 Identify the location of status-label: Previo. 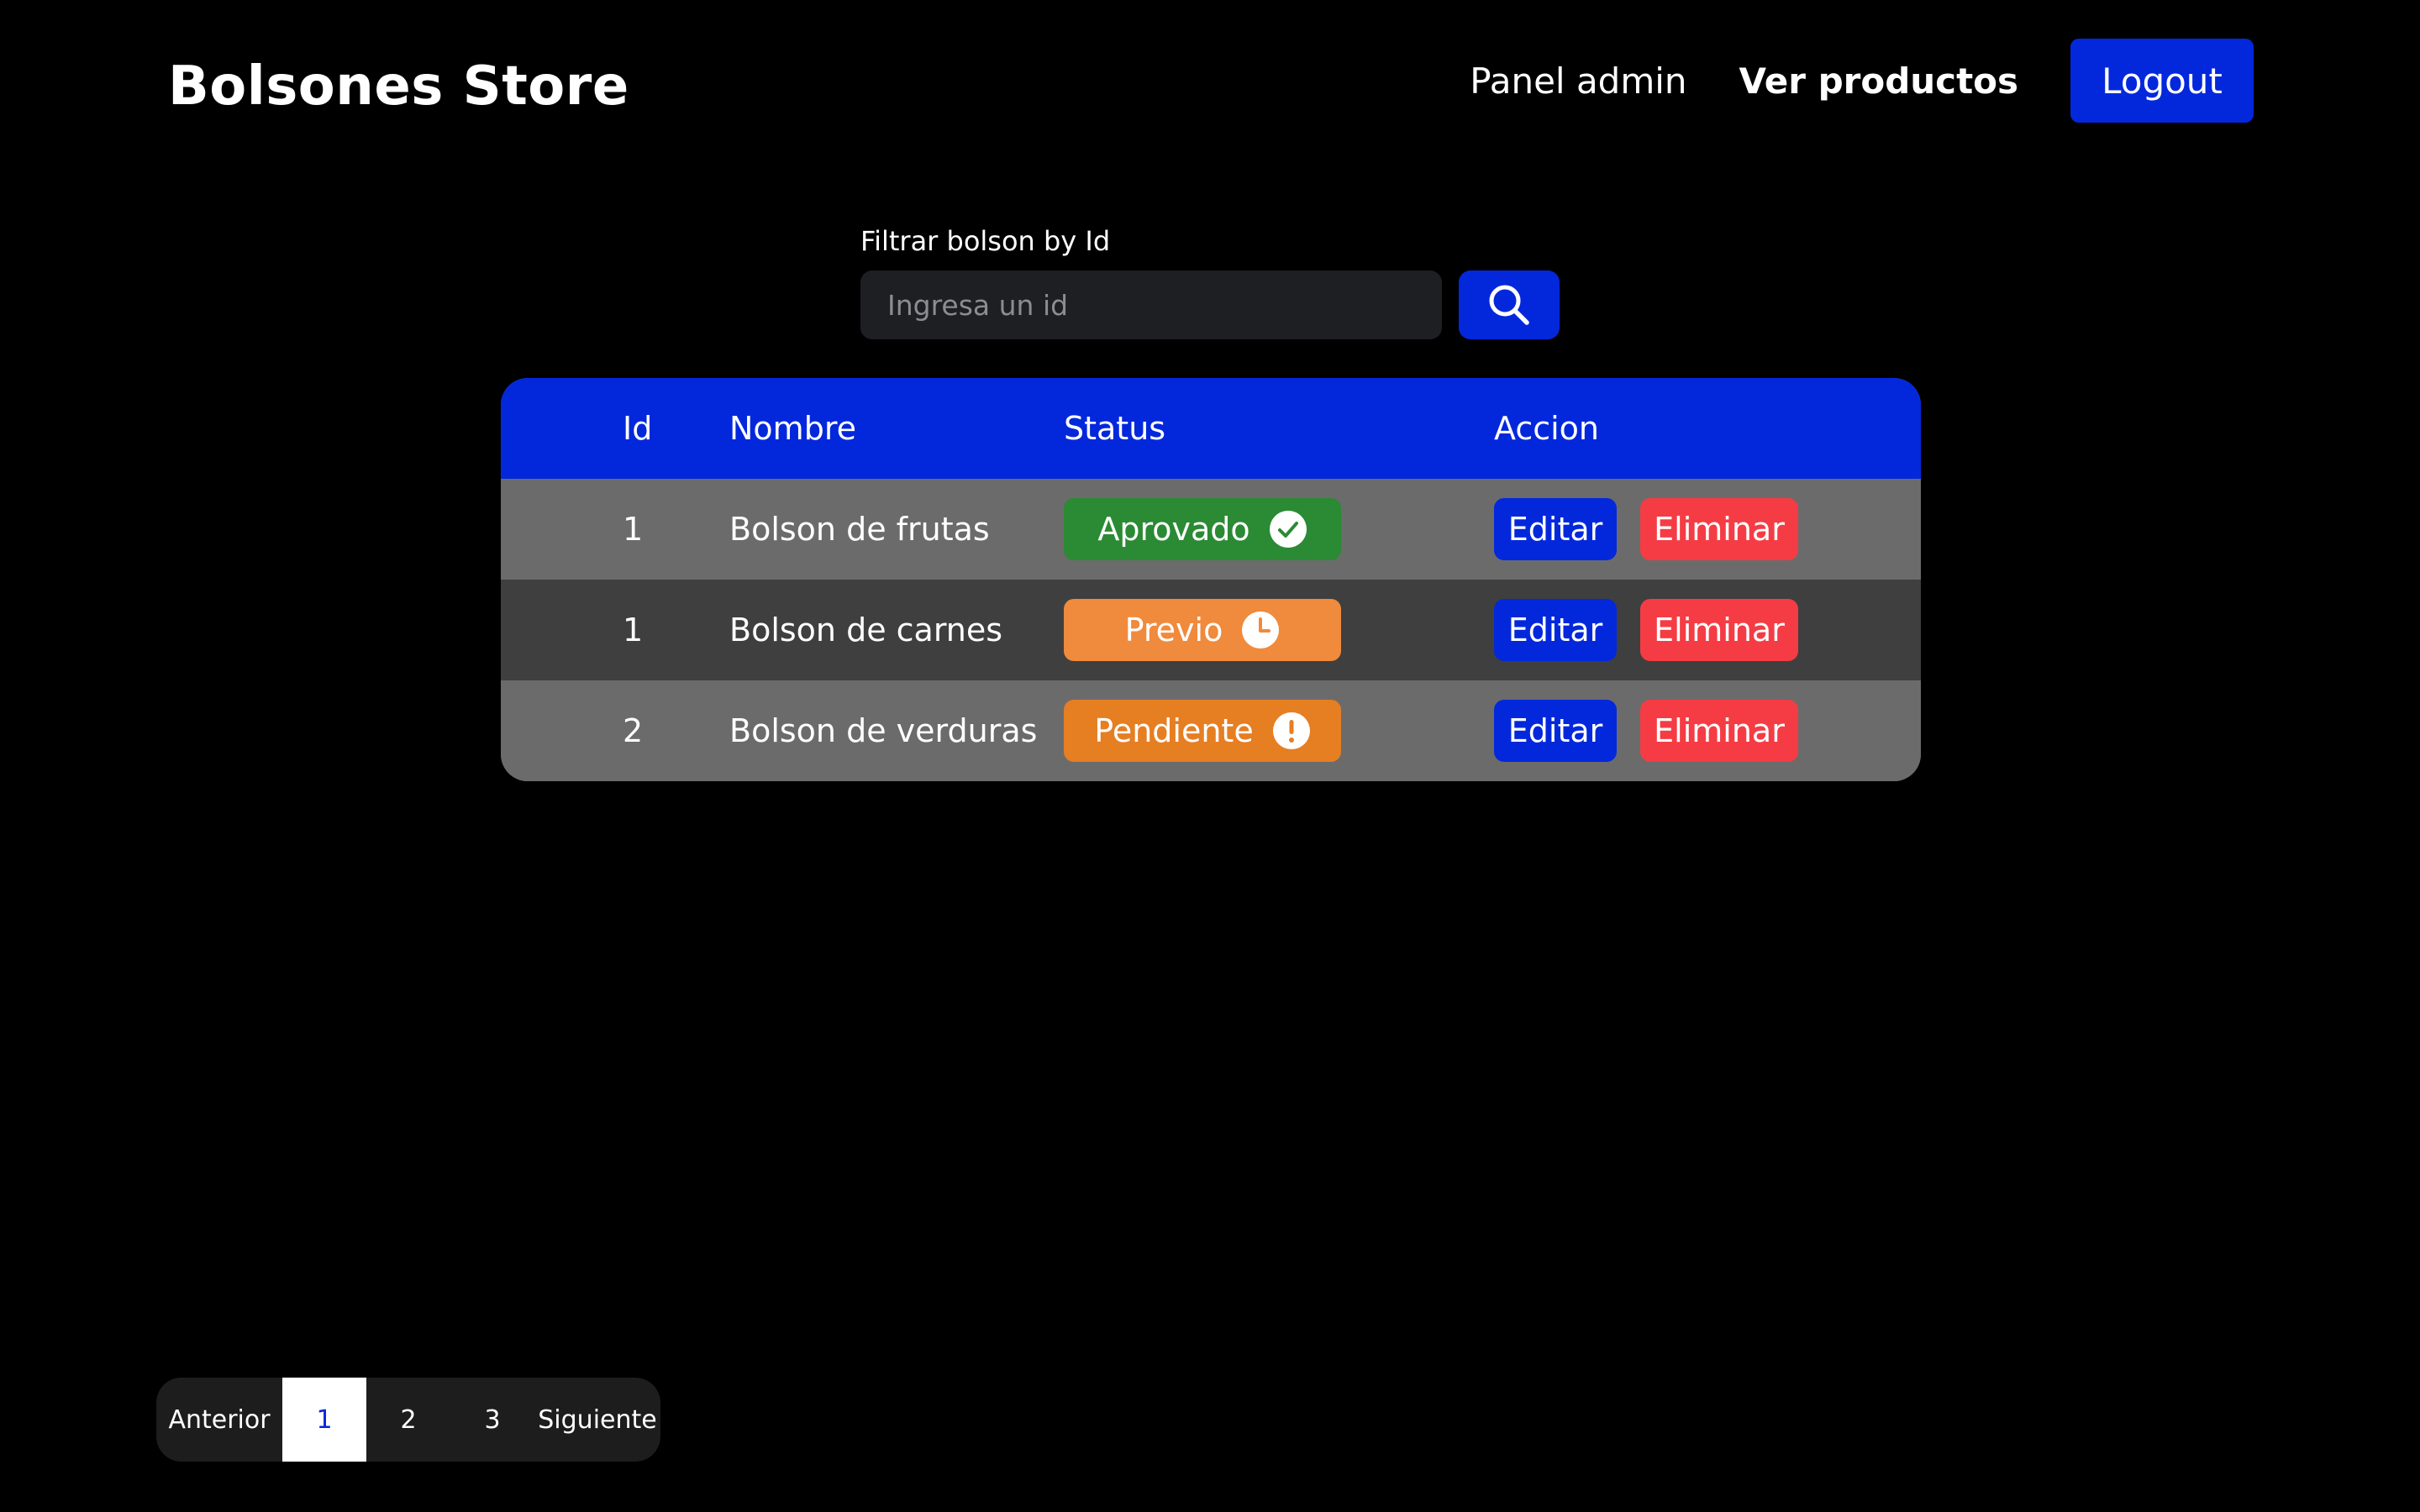
(1173, 630).